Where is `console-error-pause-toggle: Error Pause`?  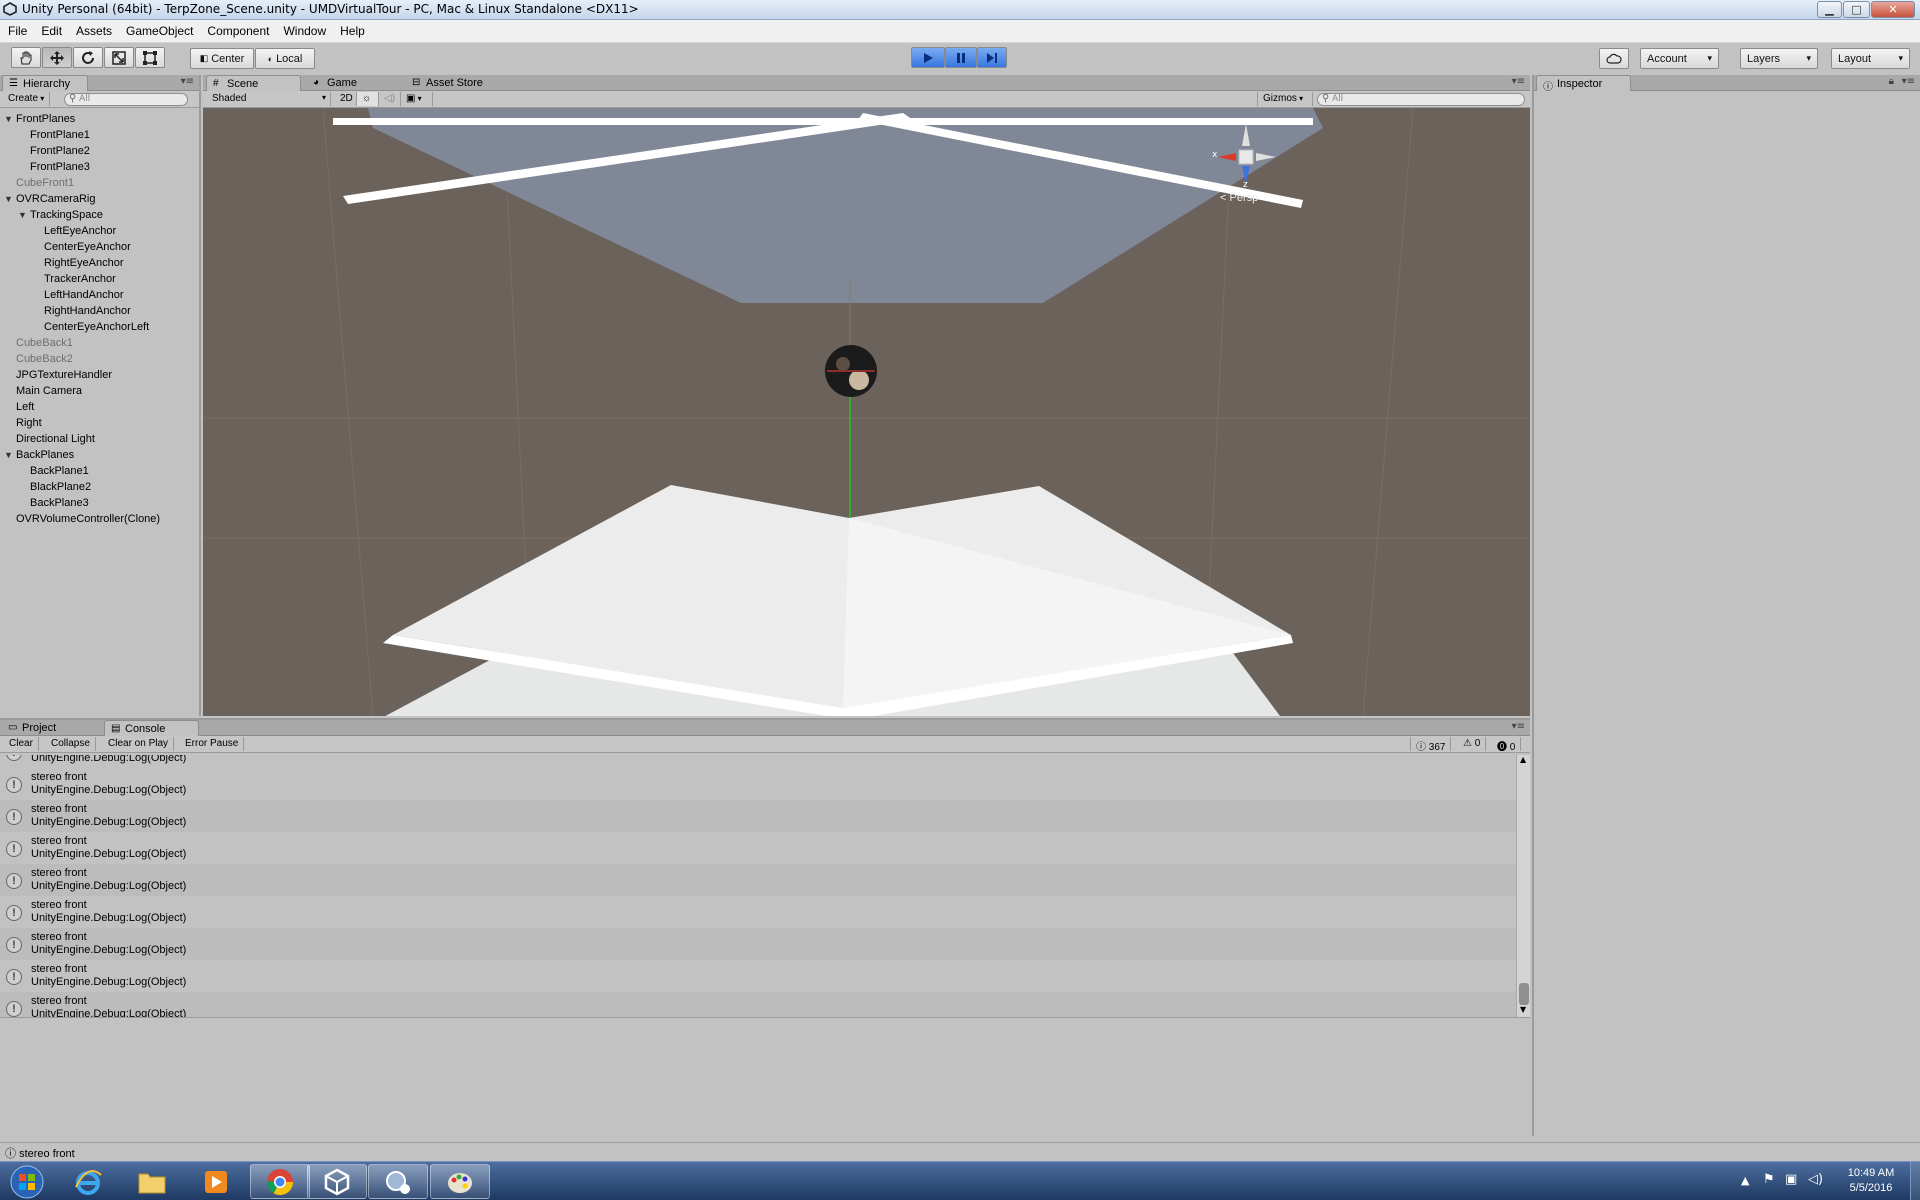
console-error-pause-toggle: Error Pause is located at coordinates (212, 744).